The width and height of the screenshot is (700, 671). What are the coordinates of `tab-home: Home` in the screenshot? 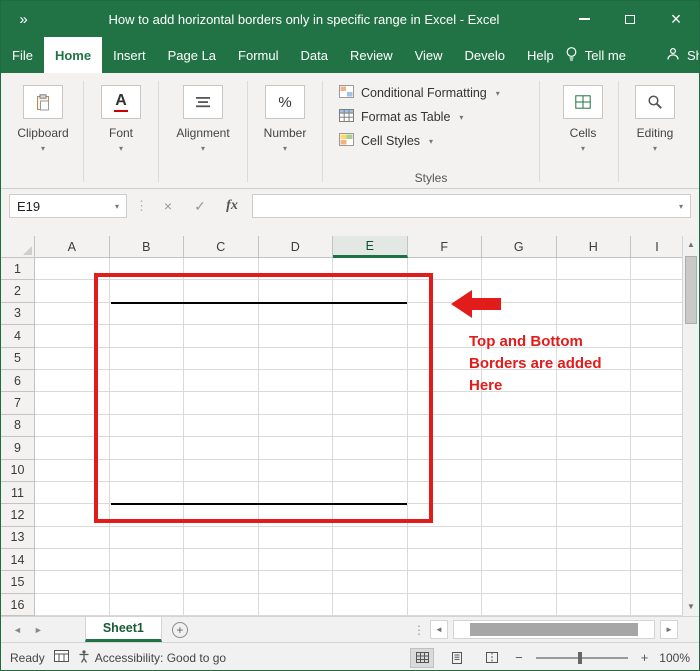 It's located at (73, 55).